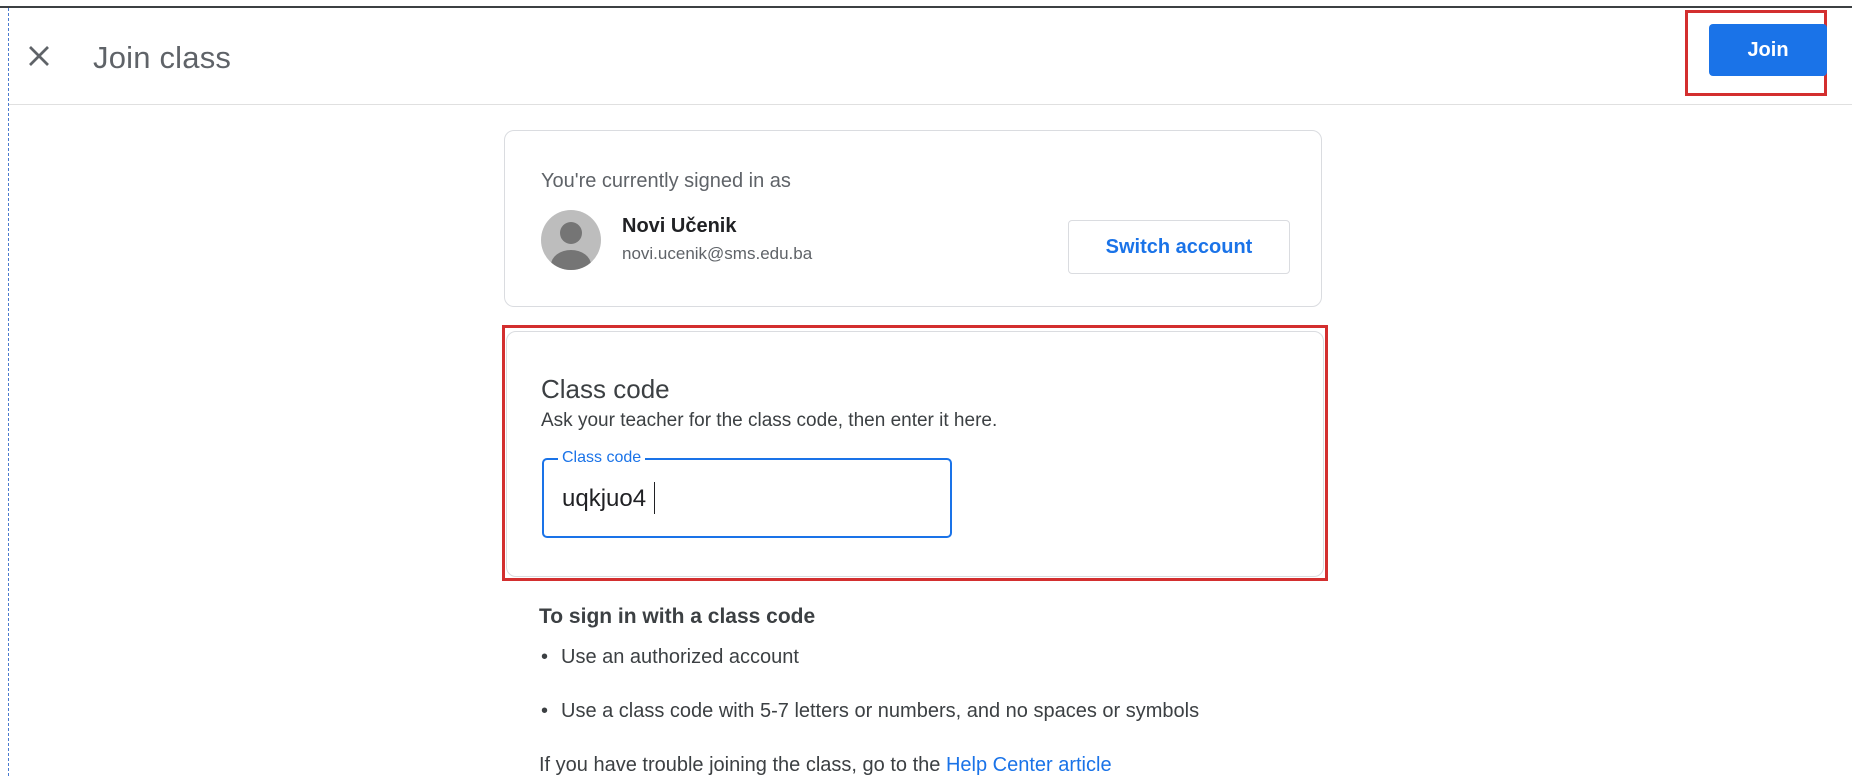 The width and height of the screenshot is (1852, 777). I want to click on window-left-border, so click(8, 392).